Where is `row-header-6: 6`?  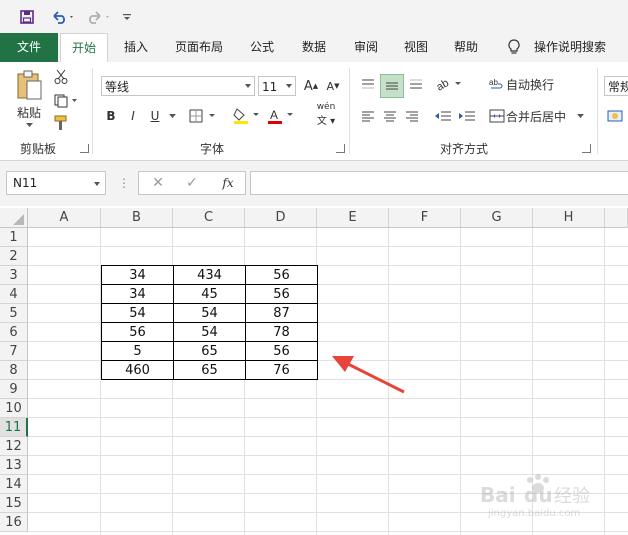
row-header-6: 6 is located at coordinates (14, 332).